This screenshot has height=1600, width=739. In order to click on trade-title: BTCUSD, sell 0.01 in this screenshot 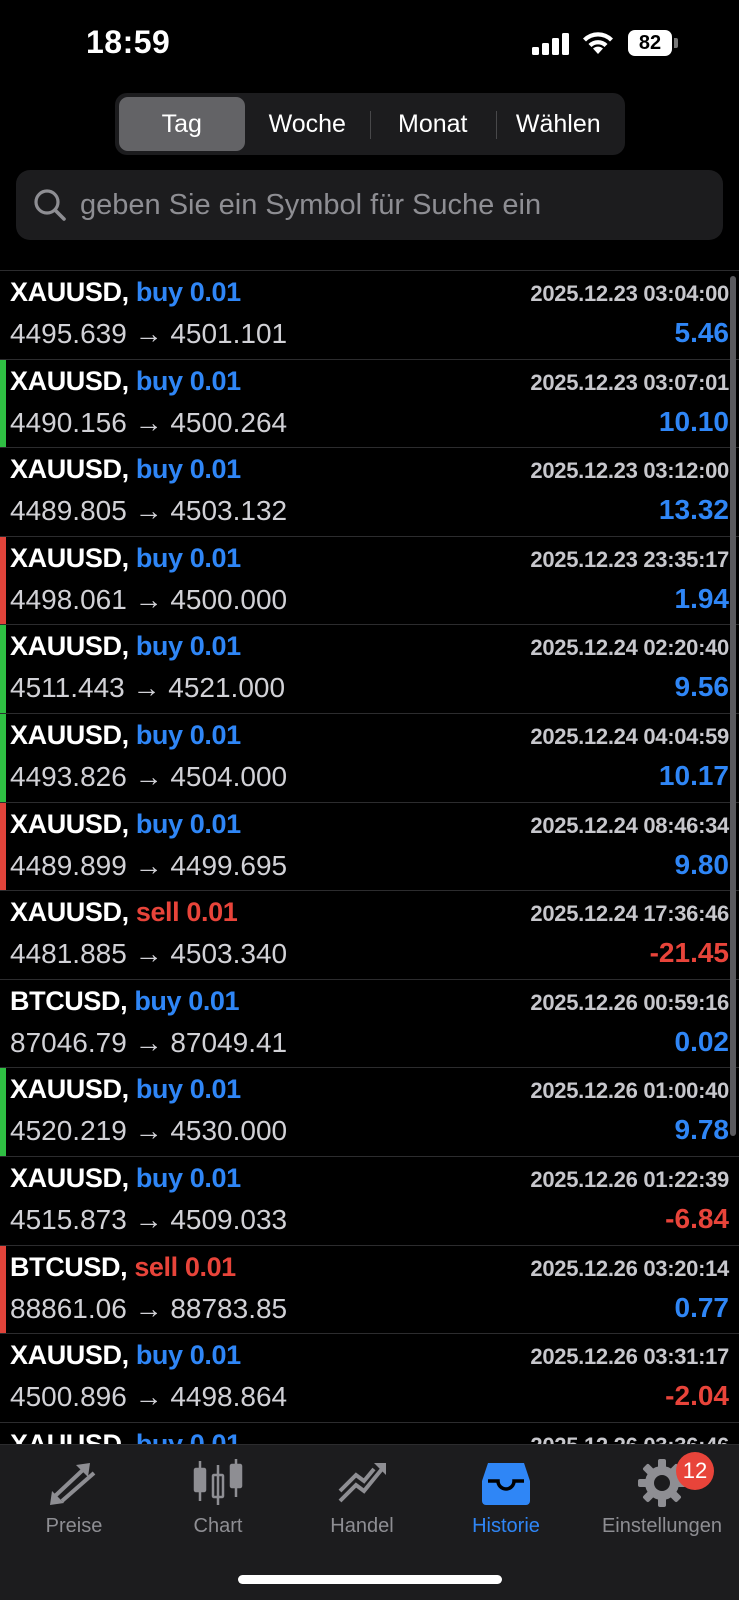, I will do `click(123, 1267)`.